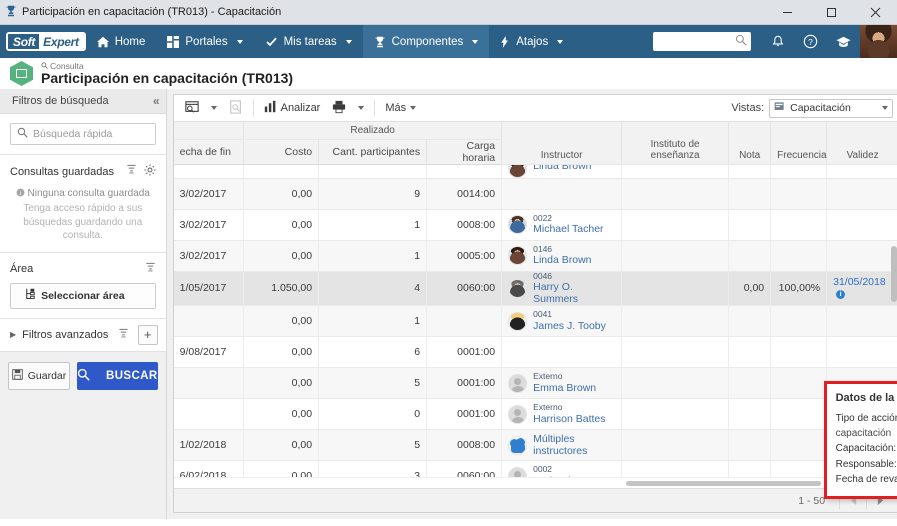  I want to click on table-row: 0,00 1 0041 James J. Tooby, so click(535, 321).